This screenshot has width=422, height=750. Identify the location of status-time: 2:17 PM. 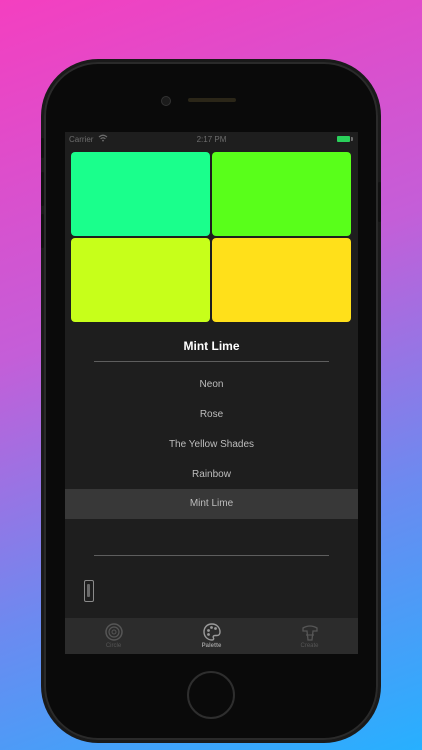
(211, 139).